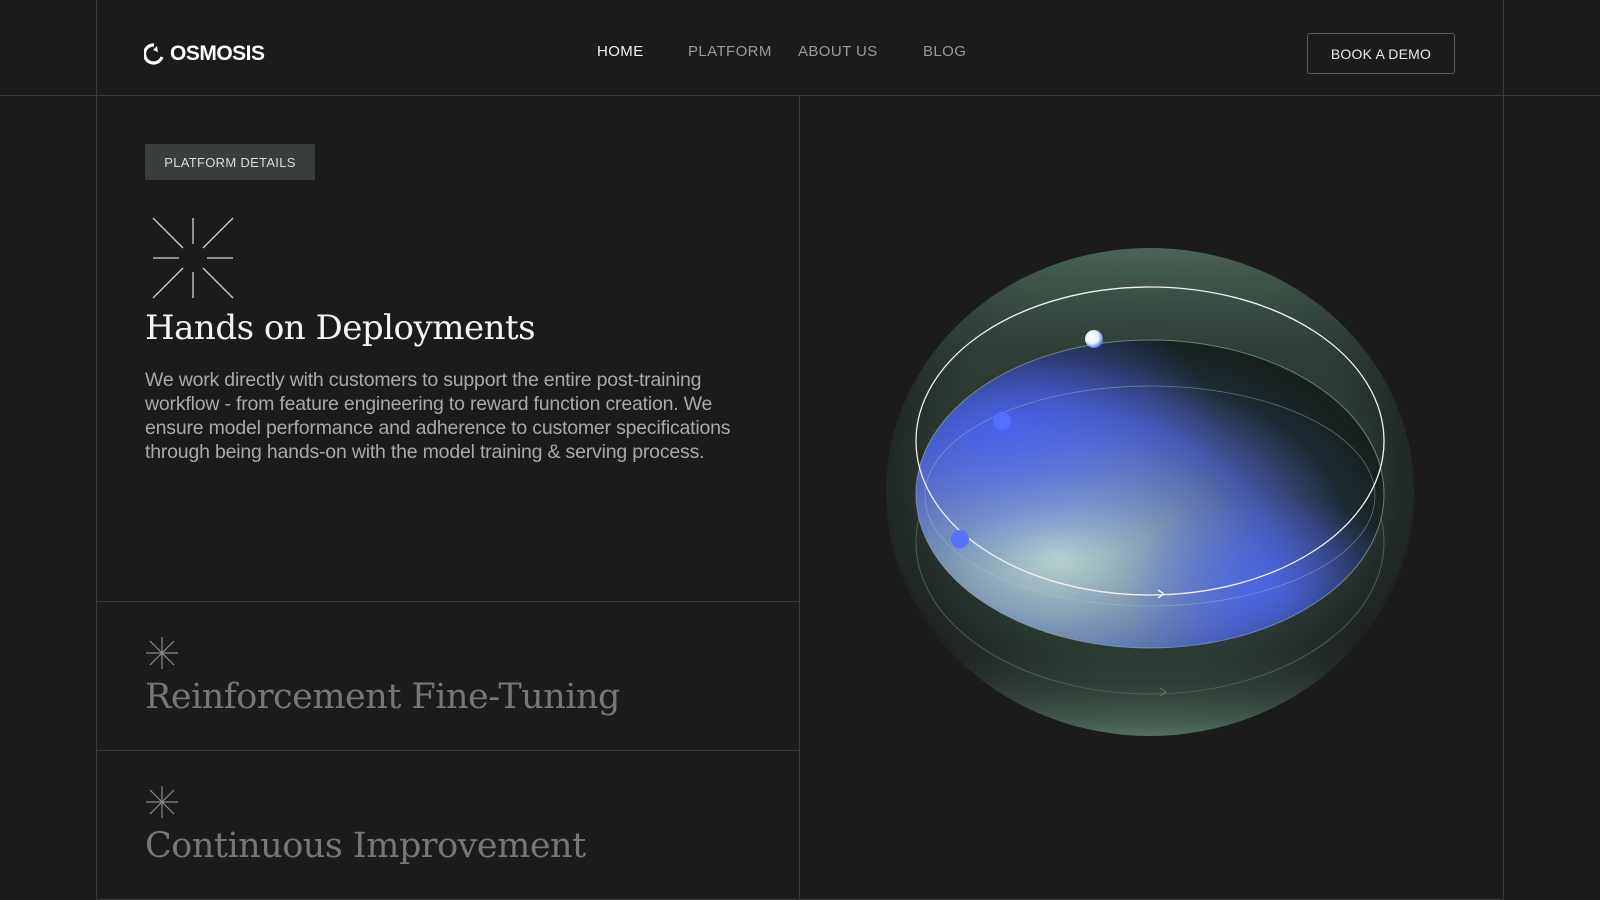 The height and width of the screenshot is (900, 1600). What do you see at coordinates (448, 824) in the screenshot?
I see `feature-continuous-improvement: Continuous Improvement` at bounding box center [448, 824].